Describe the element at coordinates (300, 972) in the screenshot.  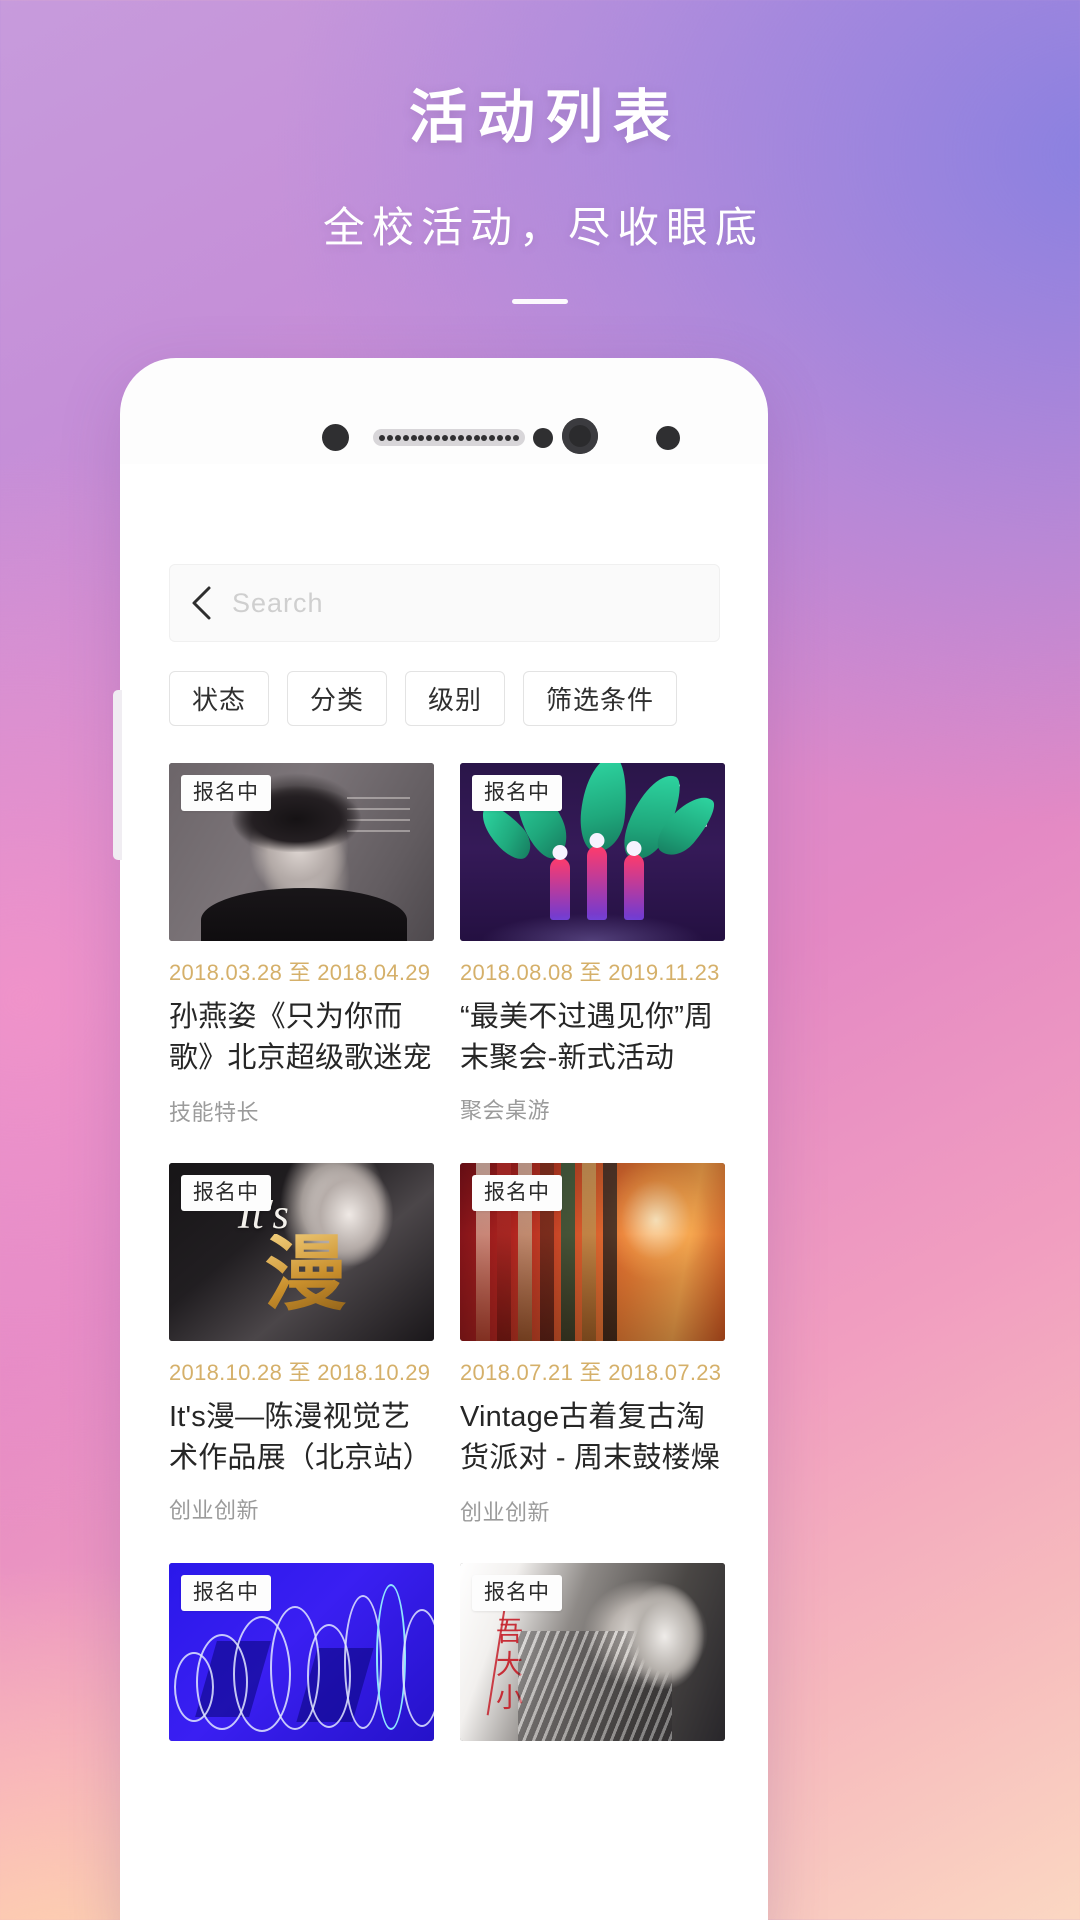
I see `activity-date-range: 2018.03.28 至 2018.04.29` at that location.